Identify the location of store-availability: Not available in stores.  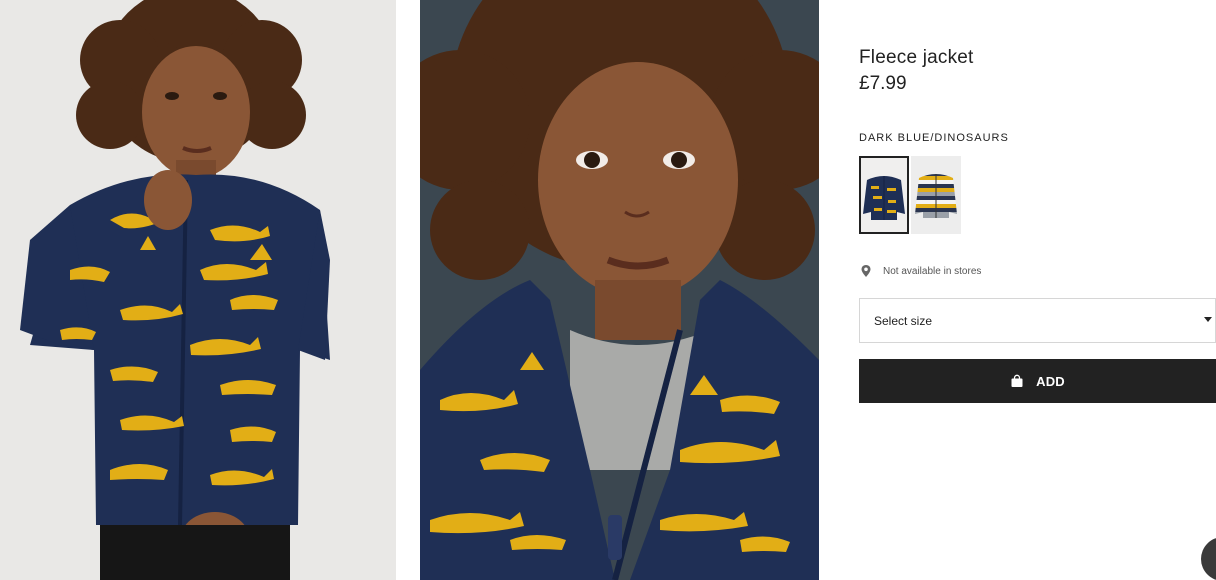
(920, 271).